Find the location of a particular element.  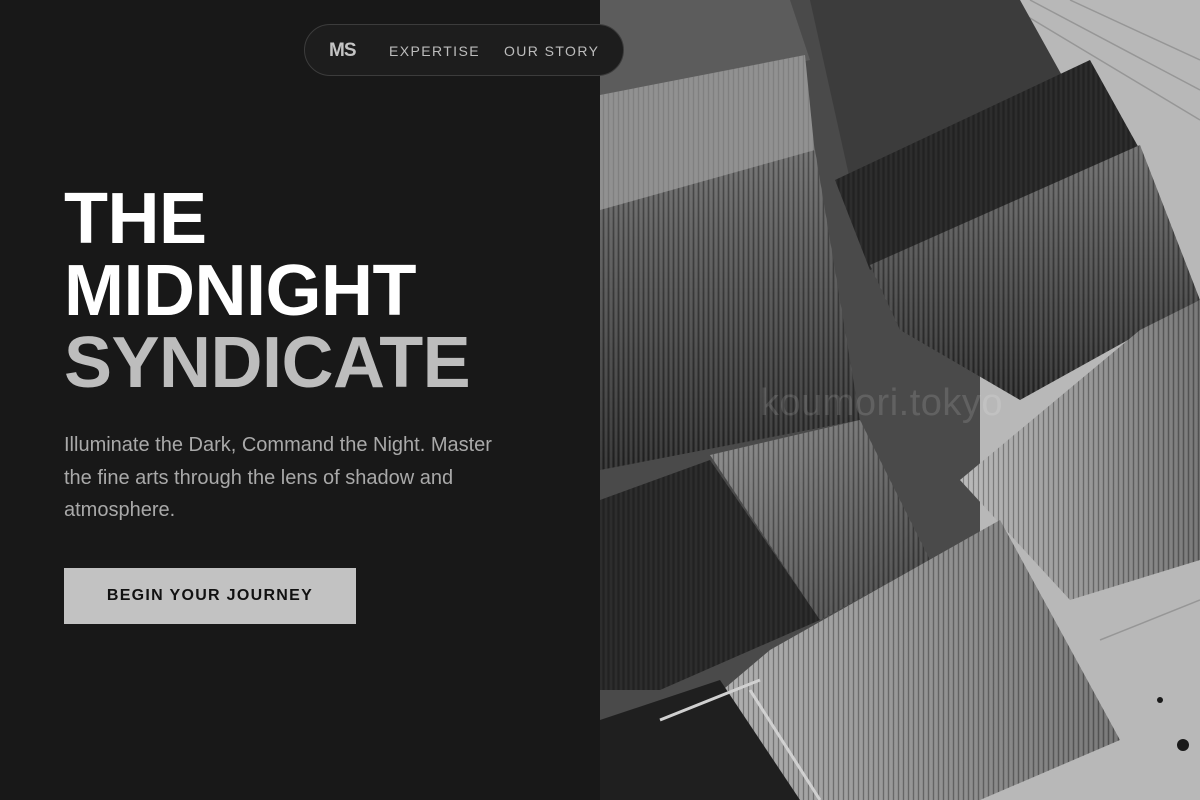

hero-title: THE MIDNIGHT SYNDICATE is located at coordinates (304, 291).